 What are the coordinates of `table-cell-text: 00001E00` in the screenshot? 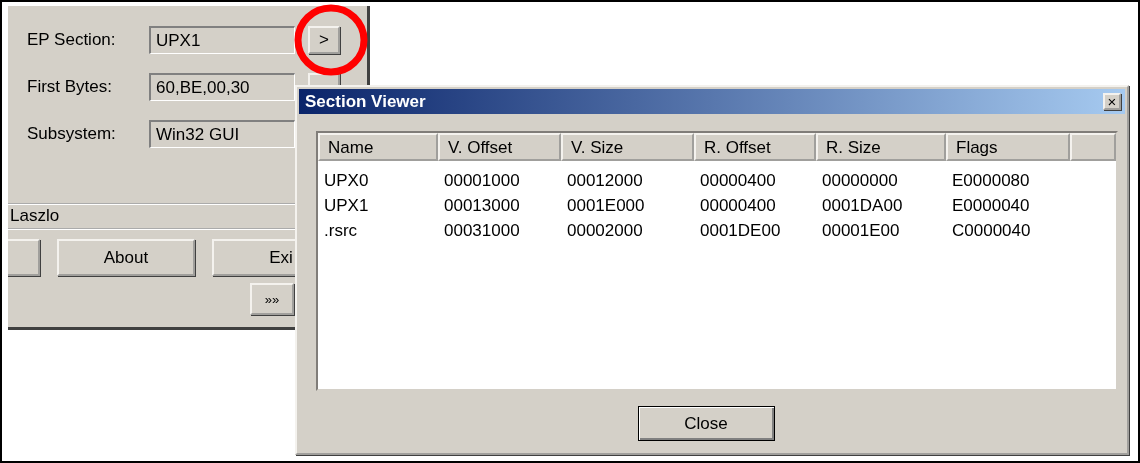 It's located at (861, 230).